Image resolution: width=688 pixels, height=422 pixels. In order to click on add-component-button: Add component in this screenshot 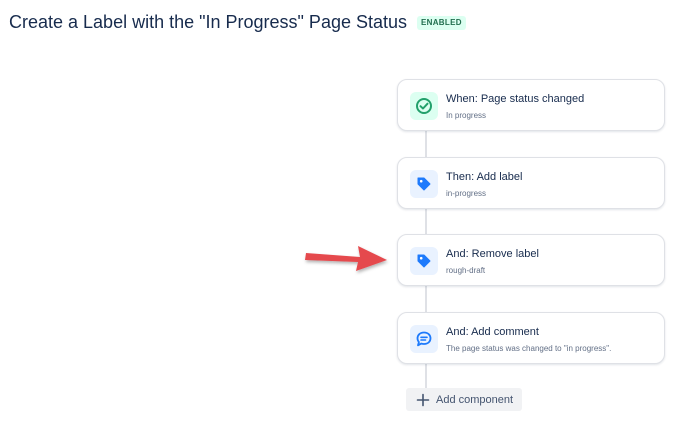, I will do `click(464, 399)`.